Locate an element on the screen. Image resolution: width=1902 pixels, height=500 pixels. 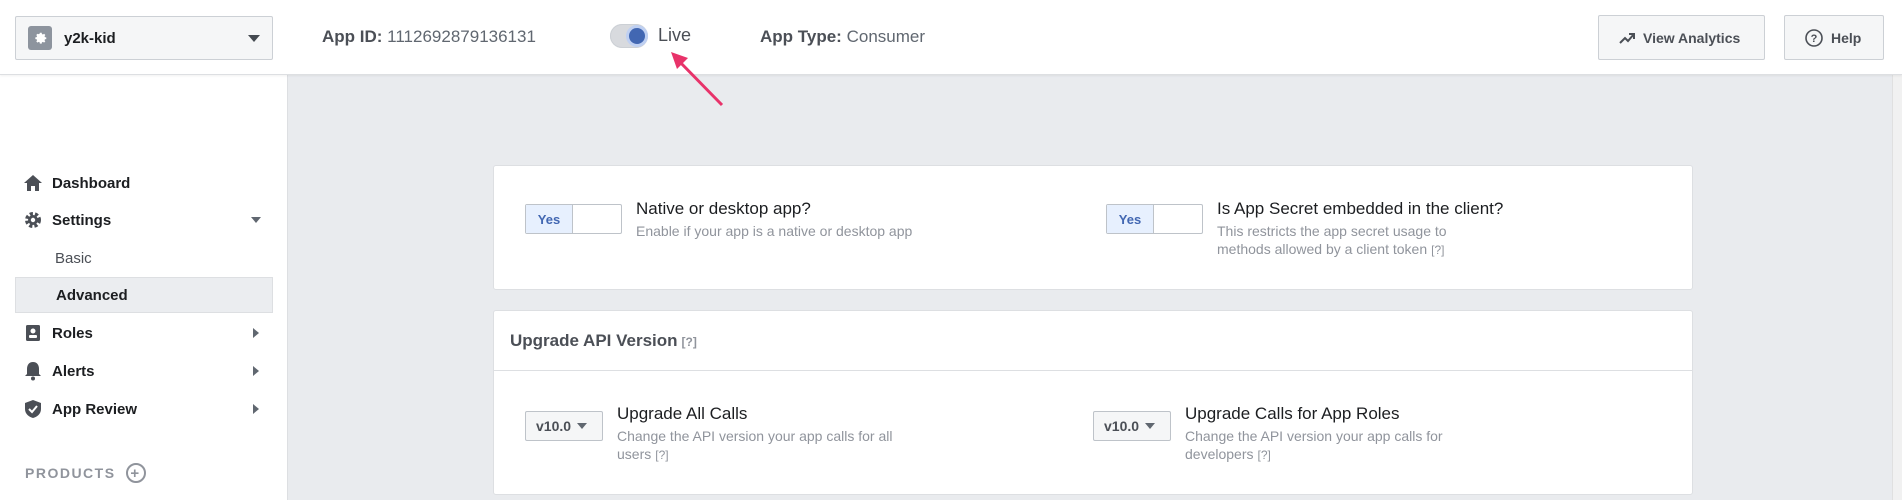
upgrade-all-calls-title: Upgrade All Calls is located at coordinates (682, 413).